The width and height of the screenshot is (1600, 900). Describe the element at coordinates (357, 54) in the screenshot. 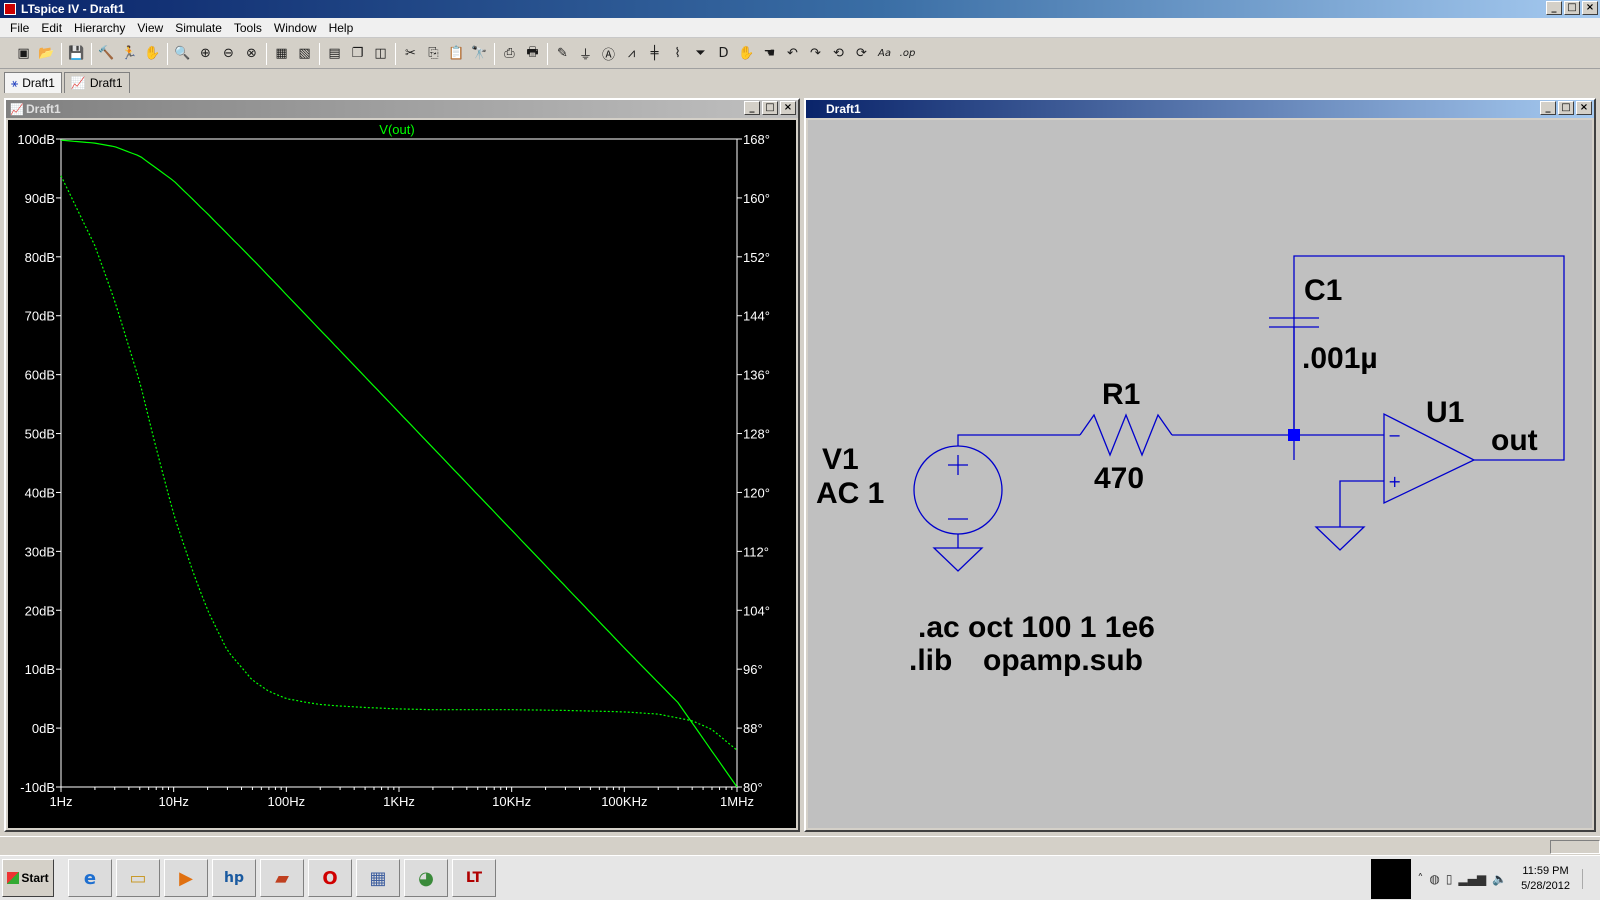

I see `cascade-icon: ❐` at that location.